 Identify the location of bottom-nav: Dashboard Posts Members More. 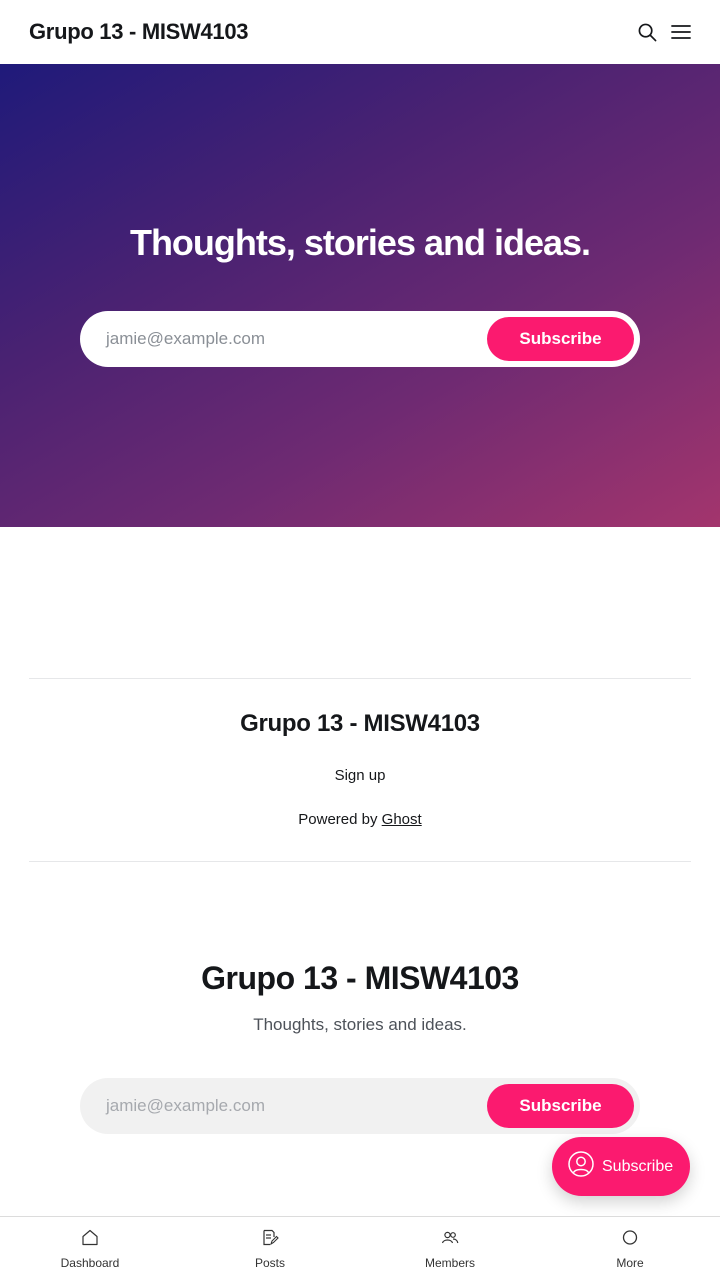
(360, 1248).